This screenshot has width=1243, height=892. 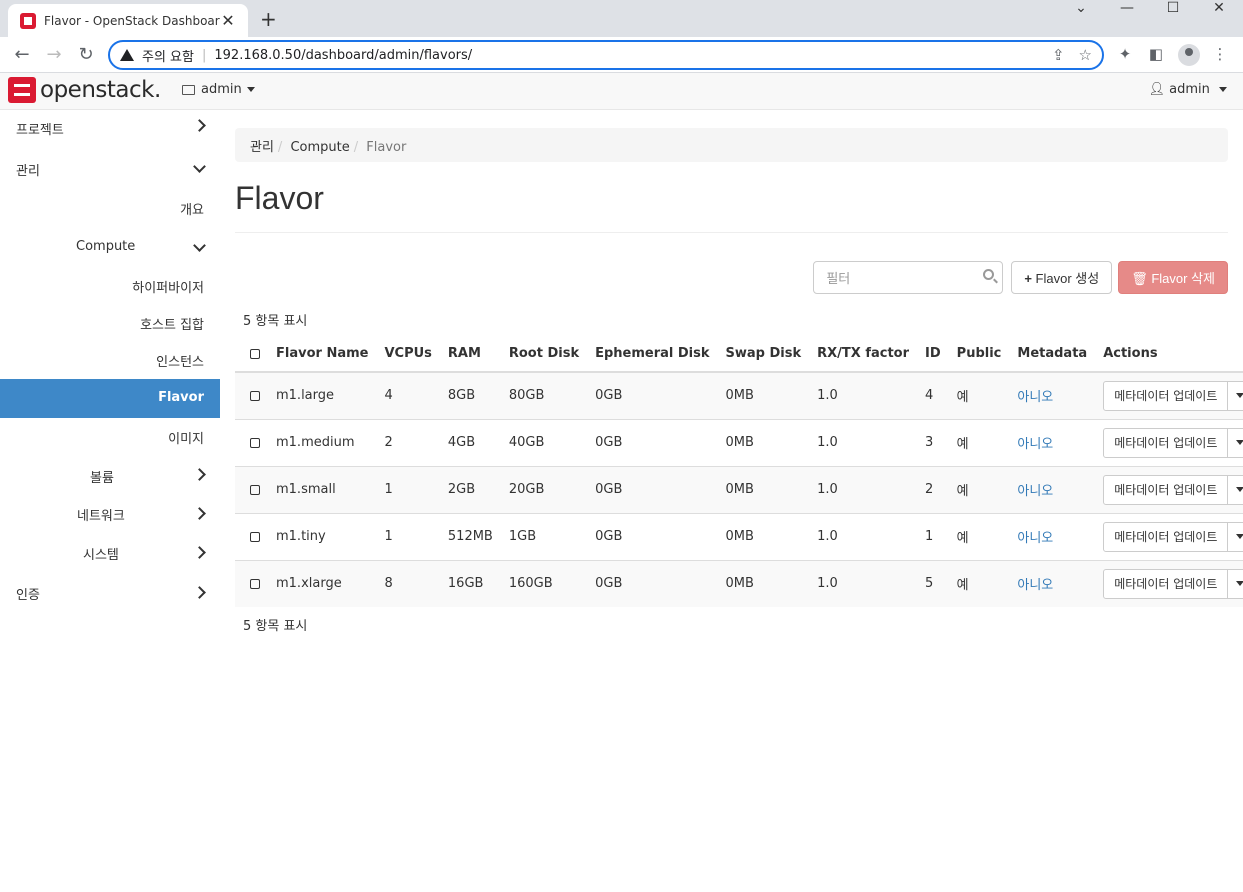 I want to click on select-all-checkbox-cell, so click(x=251, y=354).